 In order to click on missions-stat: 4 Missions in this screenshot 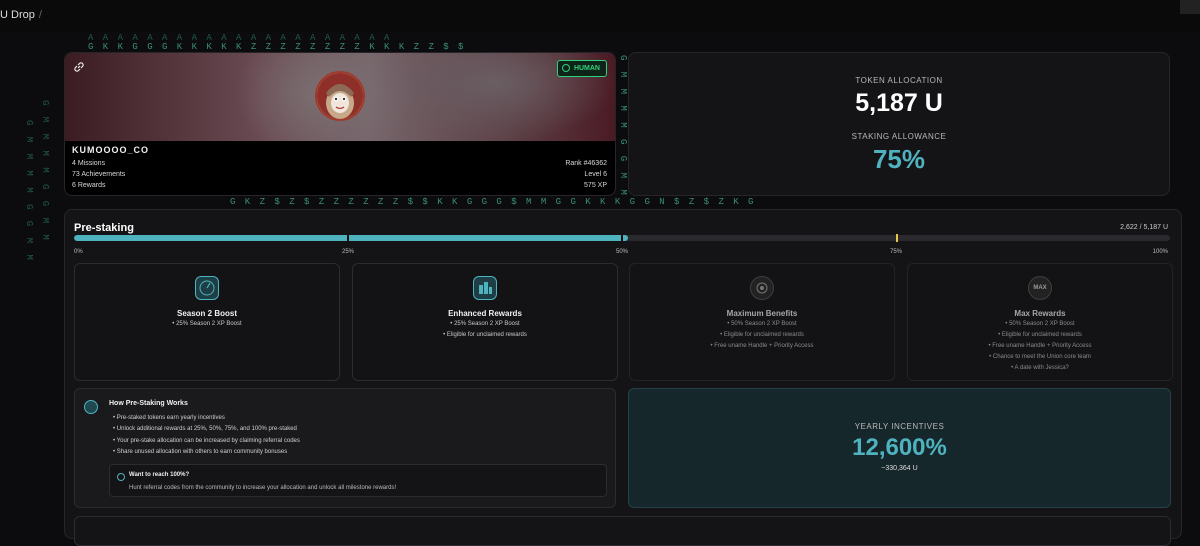, I will do `click(89, 163)`.